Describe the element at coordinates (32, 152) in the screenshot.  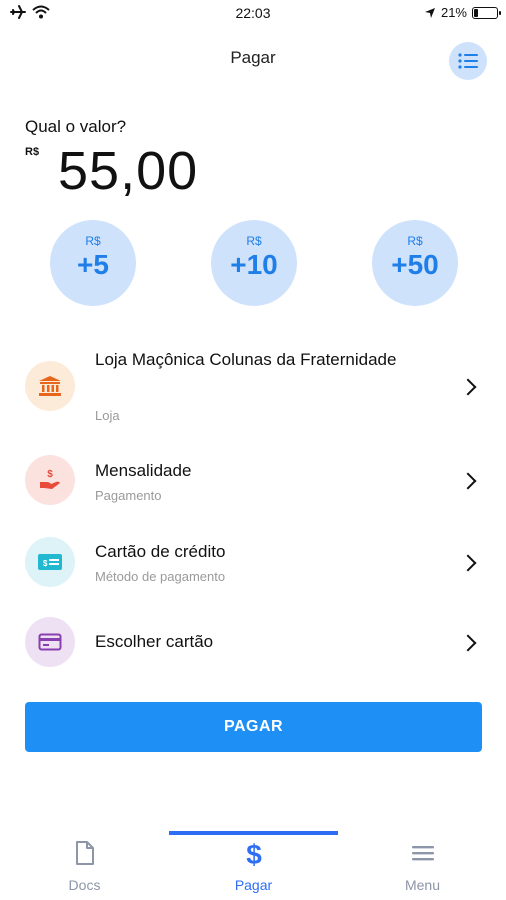
I see `amount-currency: R$` at that location.